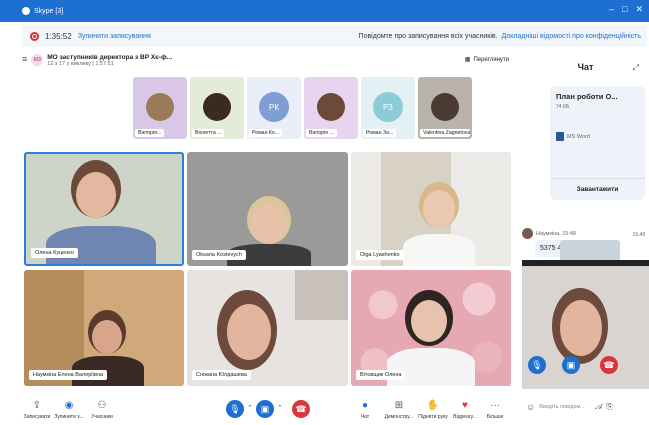 The image size is (649, 425). I want to click on video-tile: Олена Куценко, so click(104, 209).